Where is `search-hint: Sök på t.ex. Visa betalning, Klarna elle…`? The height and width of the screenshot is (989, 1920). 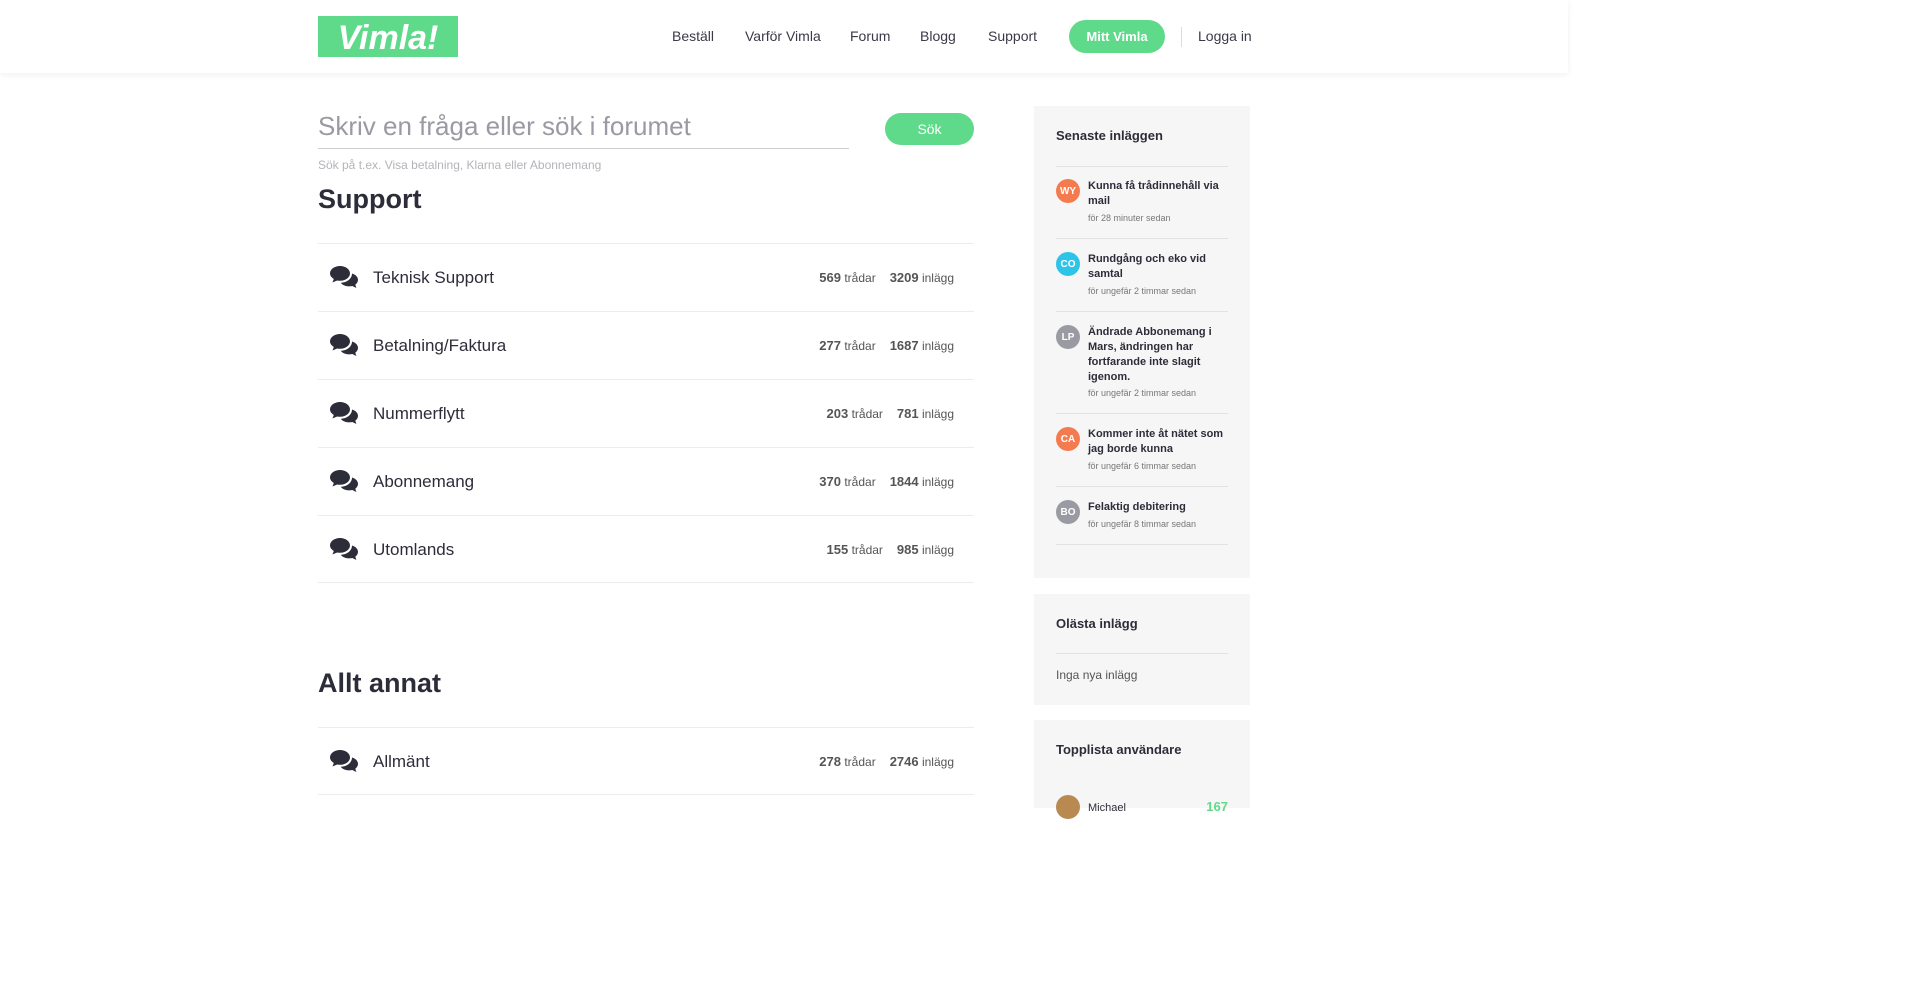 search-hint: Sök på t.ex. Visa betalning, Klarna elle… is located at coordinates (460, 165).